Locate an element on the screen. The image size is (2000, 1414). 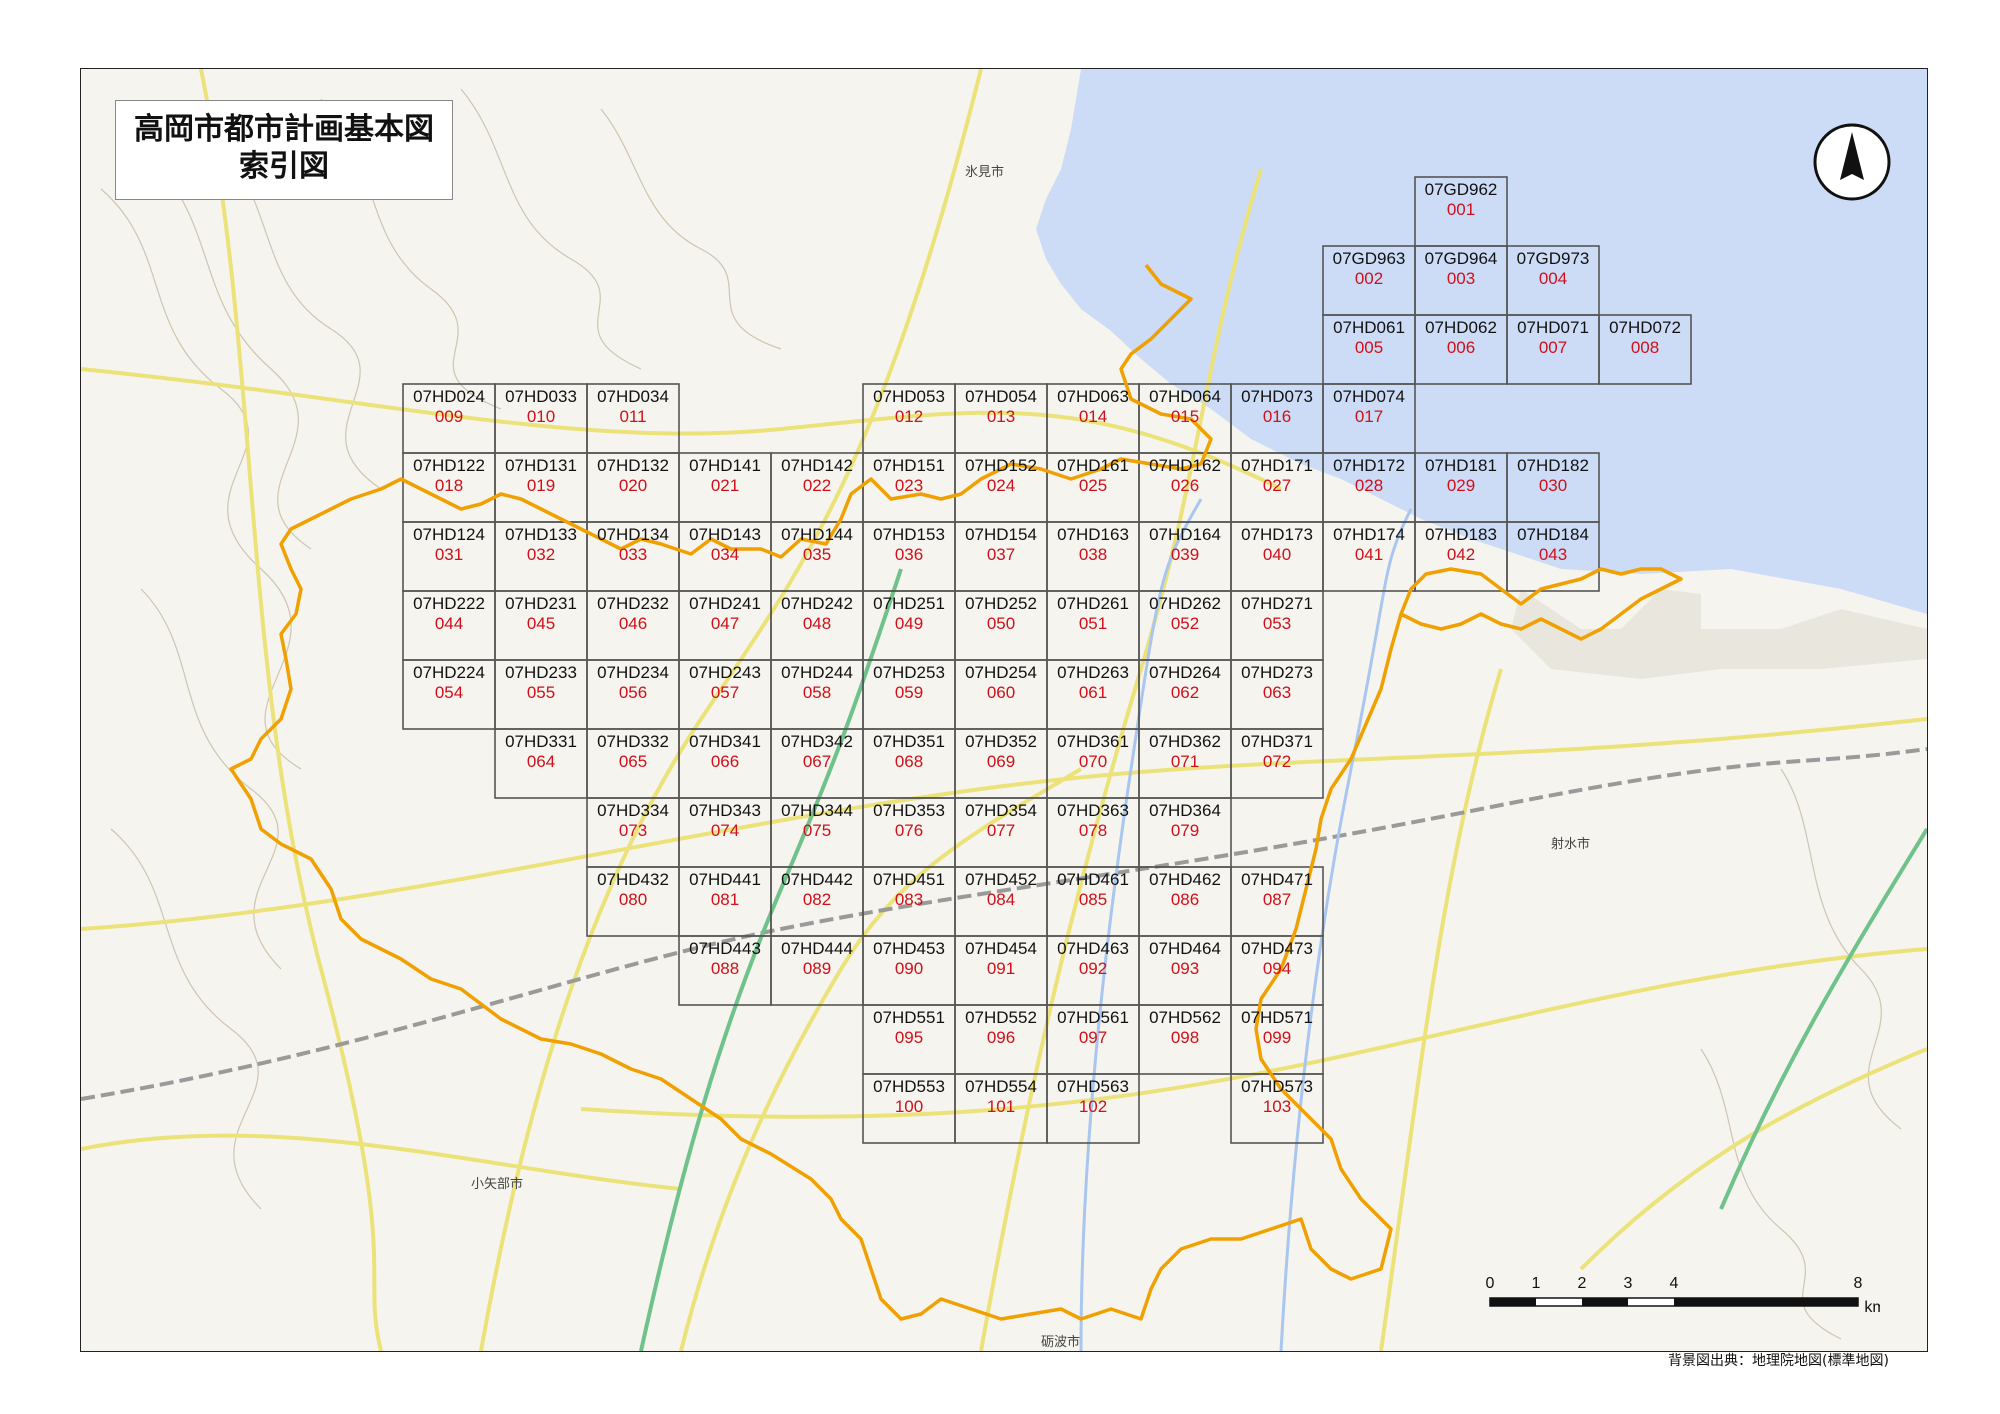
tile-label: 07HD154 037 is located at coordinates (1001, 556).